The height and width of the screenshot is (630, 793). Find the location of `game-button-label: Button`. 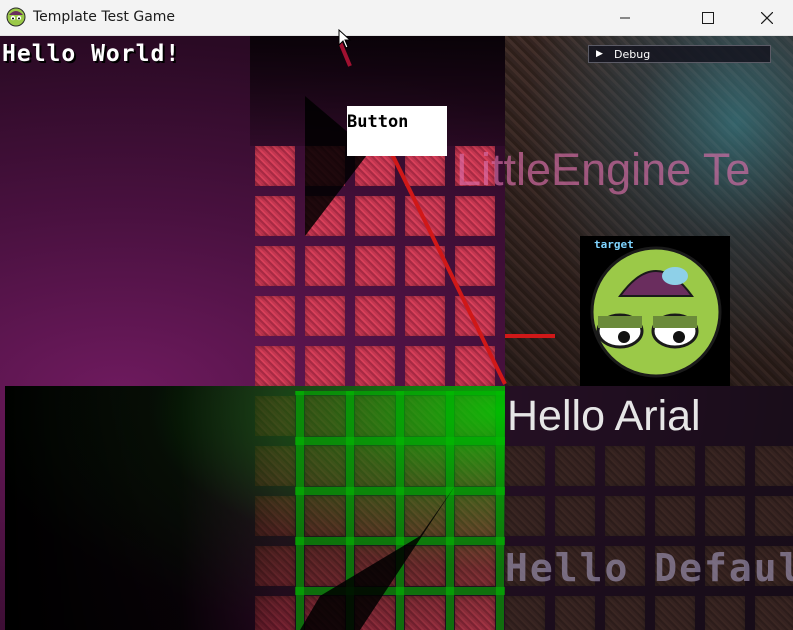

game-button-label: Button is located at coordinates (378, 122).